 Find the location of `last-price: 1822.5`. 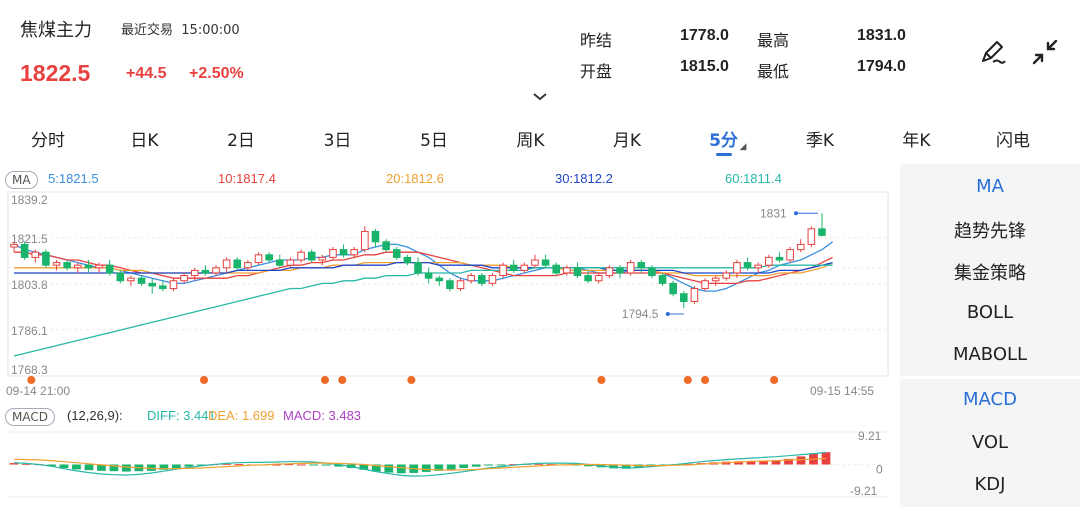

last-price: 1822.5 is located at coordinates (55, 73).